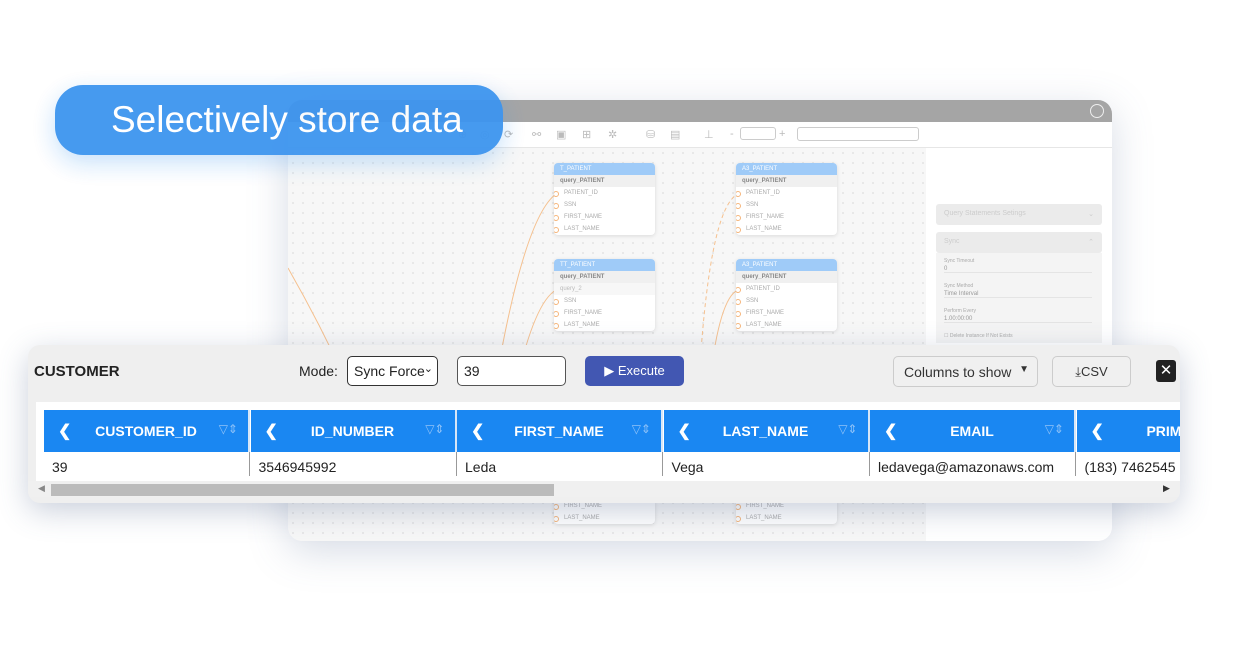 This screenshot has width=1241, height=647. I want to click on link-icon: ⚯, so click(536, 134).